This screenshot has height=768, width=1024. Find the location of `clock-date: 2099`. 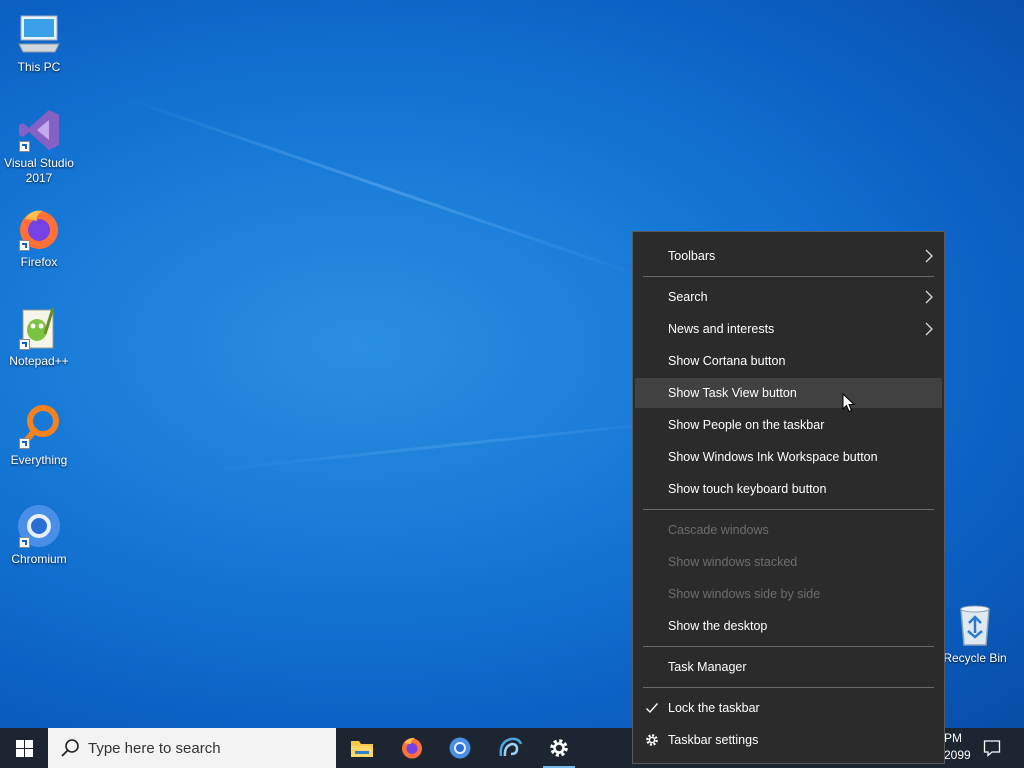

clock-date: 2099 is located at coordinates (957, 755).